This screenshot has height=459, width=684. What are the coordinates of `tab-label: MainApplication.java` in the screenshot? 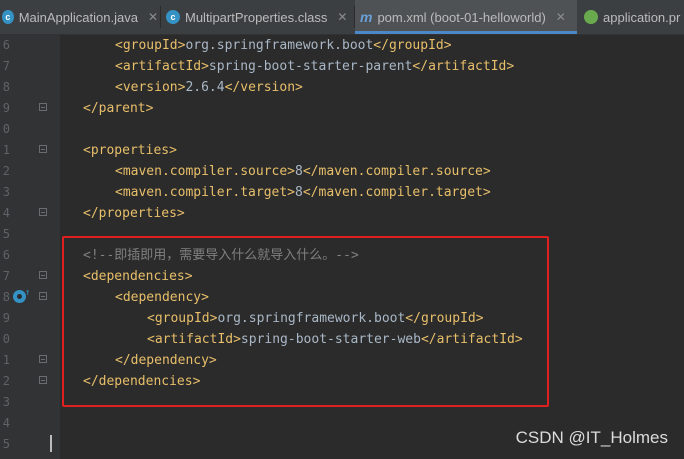 It's located at (78, 17).